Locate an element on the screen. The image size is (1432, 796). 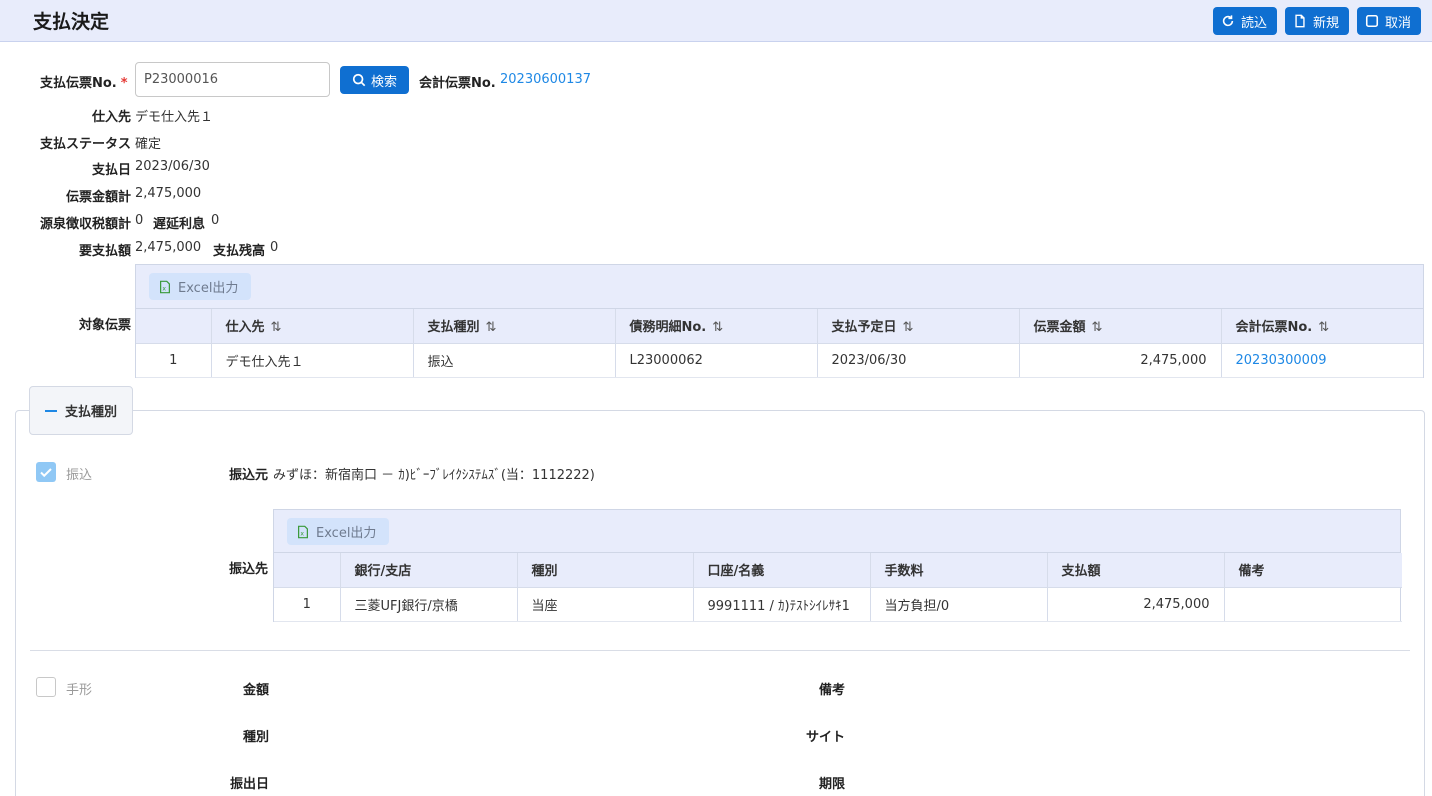
column-header-bank-branch: 銀行/支店 is located at coordinates (429, 570).